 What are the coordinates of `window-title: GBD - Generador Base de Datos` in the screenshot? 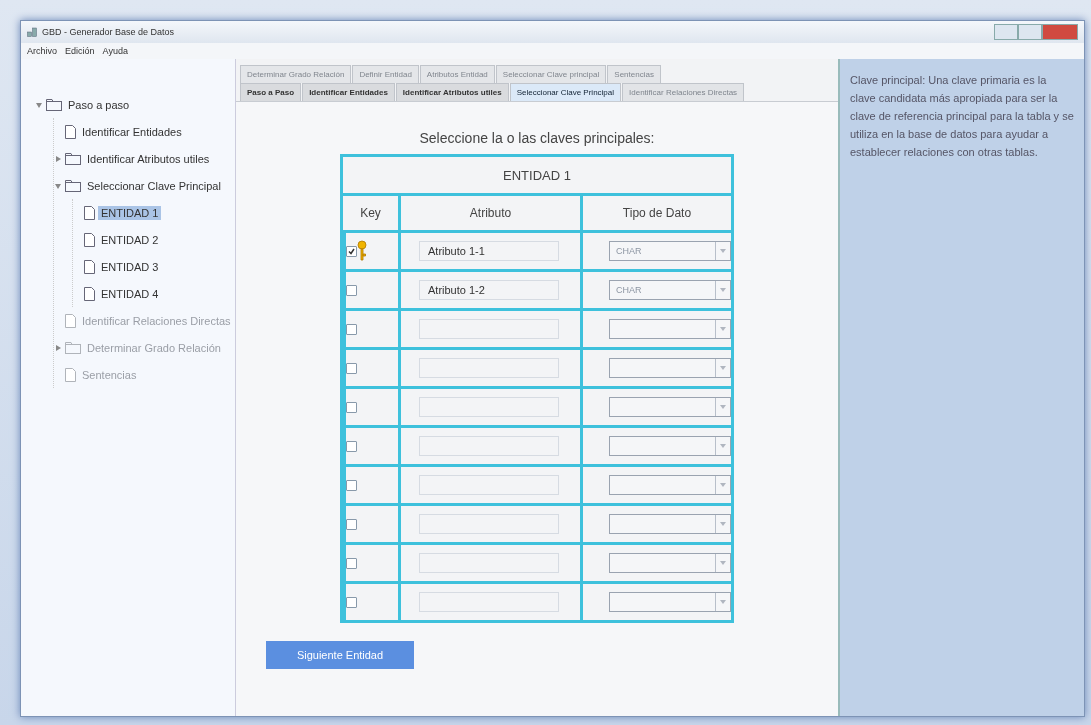 It's located at (108, 32).